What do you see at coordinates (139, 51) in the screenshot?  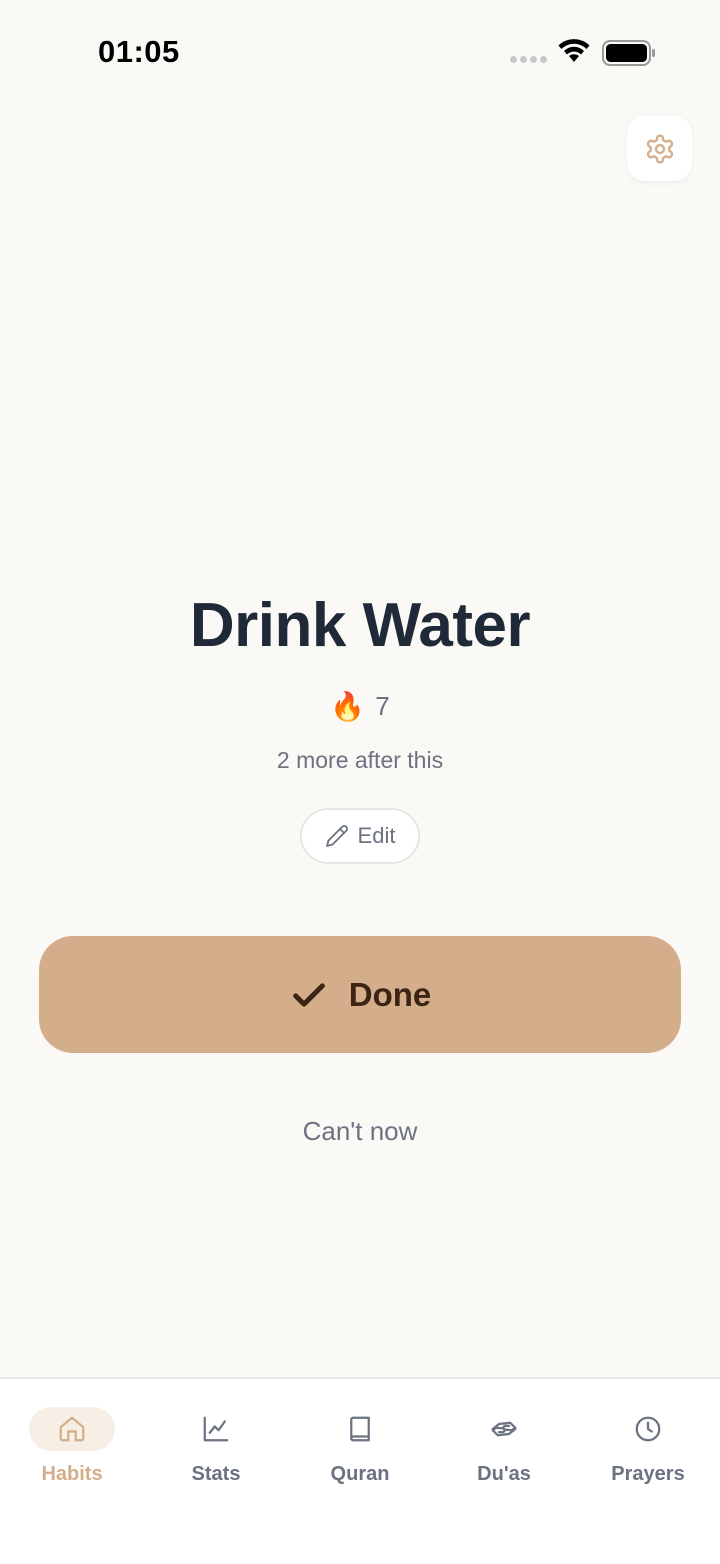 I see `status-time: 01:05` at bounding box center [139, 51].